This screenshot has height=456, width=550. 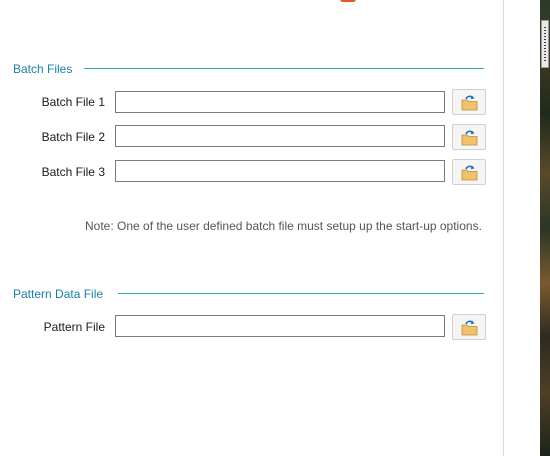 What do you see at coordinates (469, 137) in the screenshot?
I see `batch-file-2-browse-button` at bounding box center [469, 137].